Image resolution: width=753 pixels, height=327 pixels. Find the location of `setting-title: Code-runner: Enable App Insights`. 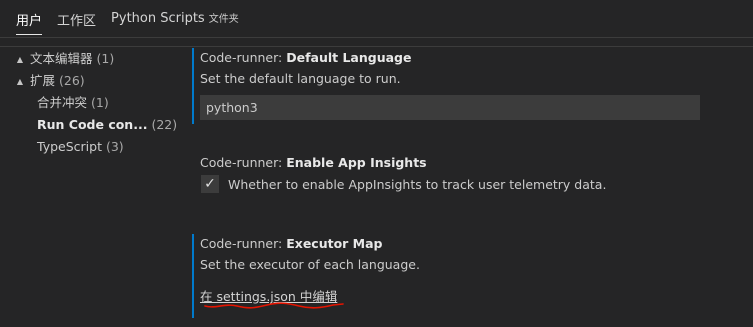

setting-title: Code-runner: Enable App Insights is located at coordinates (476, 162).